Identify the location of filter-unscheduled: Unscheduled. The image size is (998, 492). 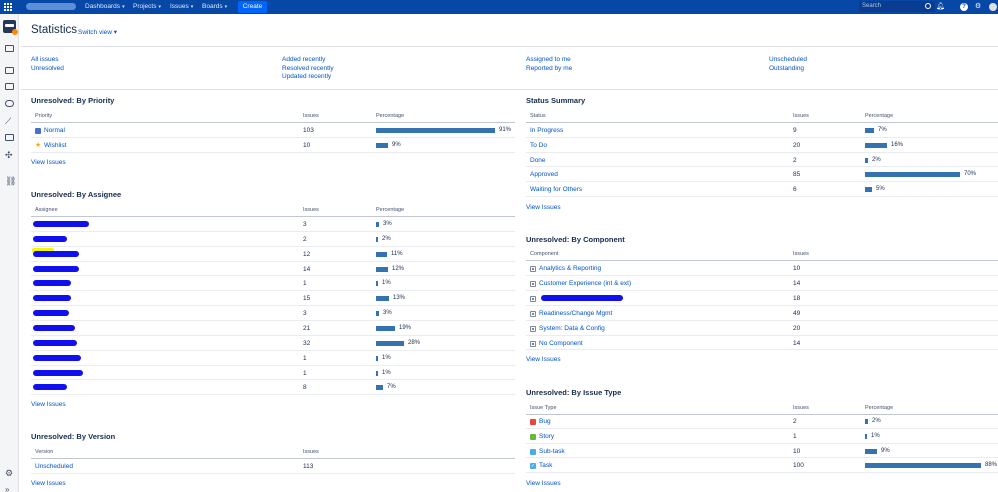
(788, 59).